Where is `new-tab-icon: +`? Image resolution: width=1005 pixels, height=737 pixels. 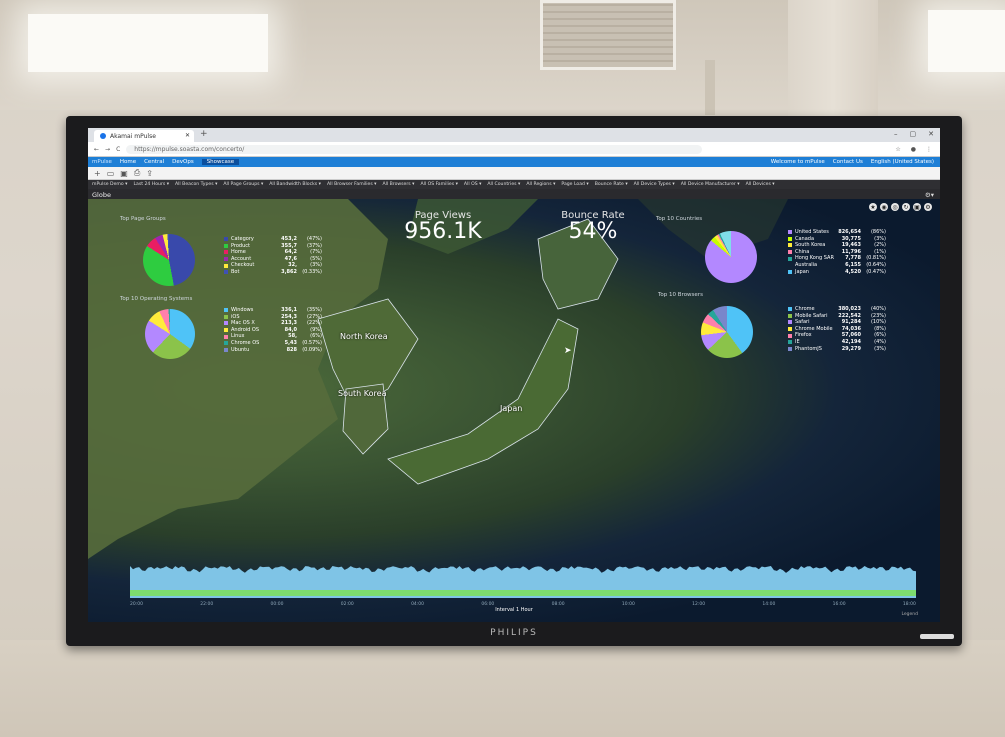
new-tab-icon: + is located at coordinates (204, 134).